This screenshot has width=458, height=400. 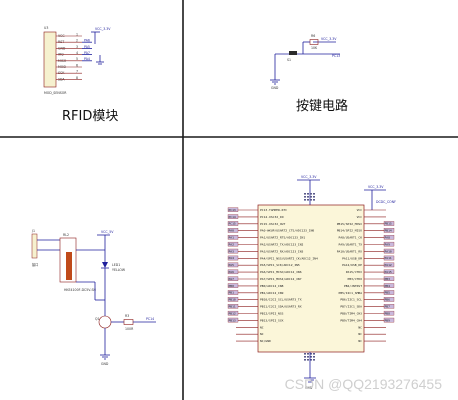 I want to click on mcu-right-pin-label: PA15/JTDI, so click(x=354, y=272).